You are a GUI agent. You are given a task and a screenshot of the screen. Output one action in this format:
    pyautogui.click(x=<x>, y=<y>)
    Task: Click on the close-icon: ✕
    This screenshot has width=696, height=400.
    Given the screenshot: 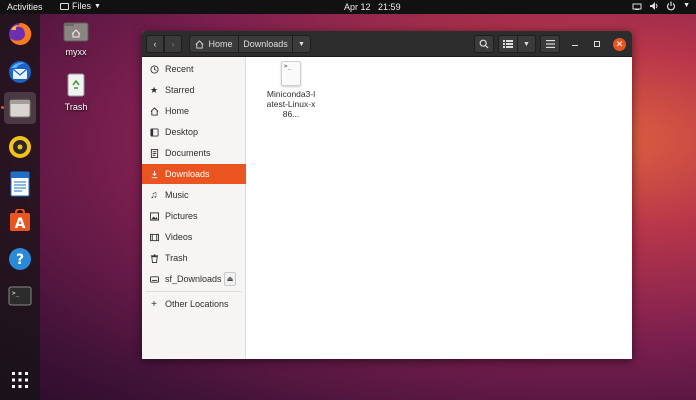 What is the action you would take?
    pyautogui.click(x=619, y=44)
    